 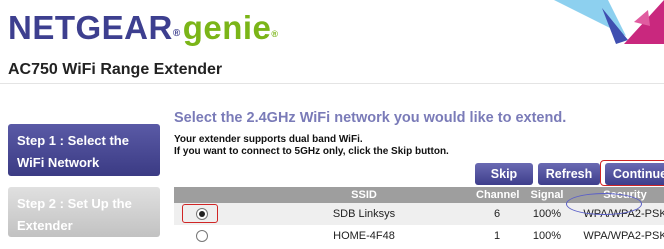 I want to click on refresh-button: Refresh, so click(x=569, y=174).